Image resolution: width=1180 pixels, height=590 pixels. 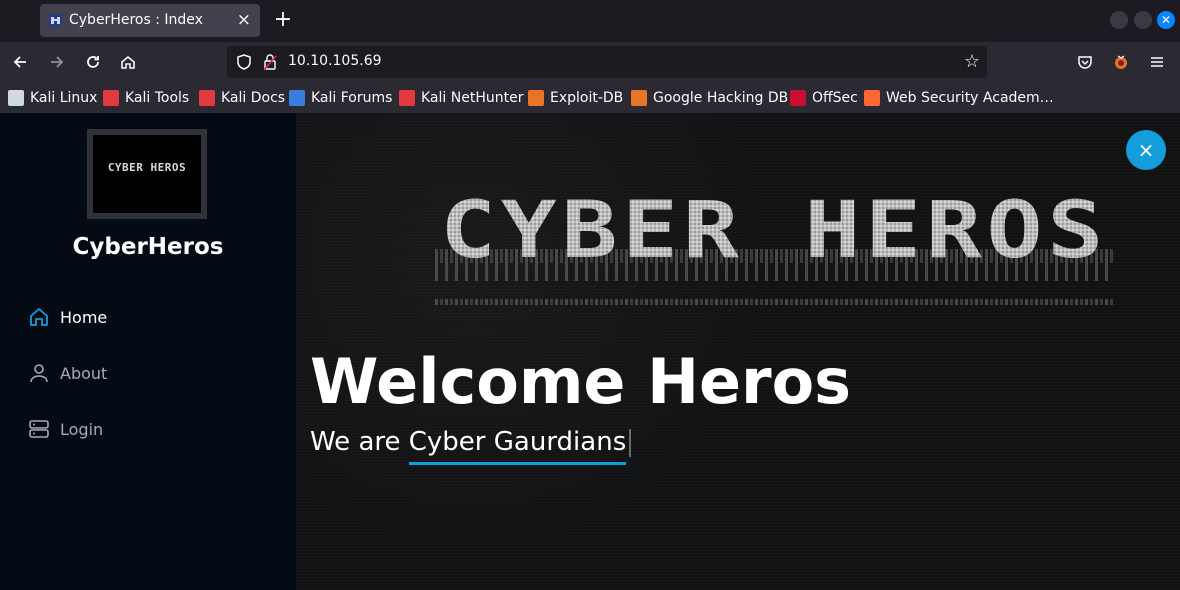 I want to click on bookmark-label: Exploit-DB, so click(x=587, y=98).